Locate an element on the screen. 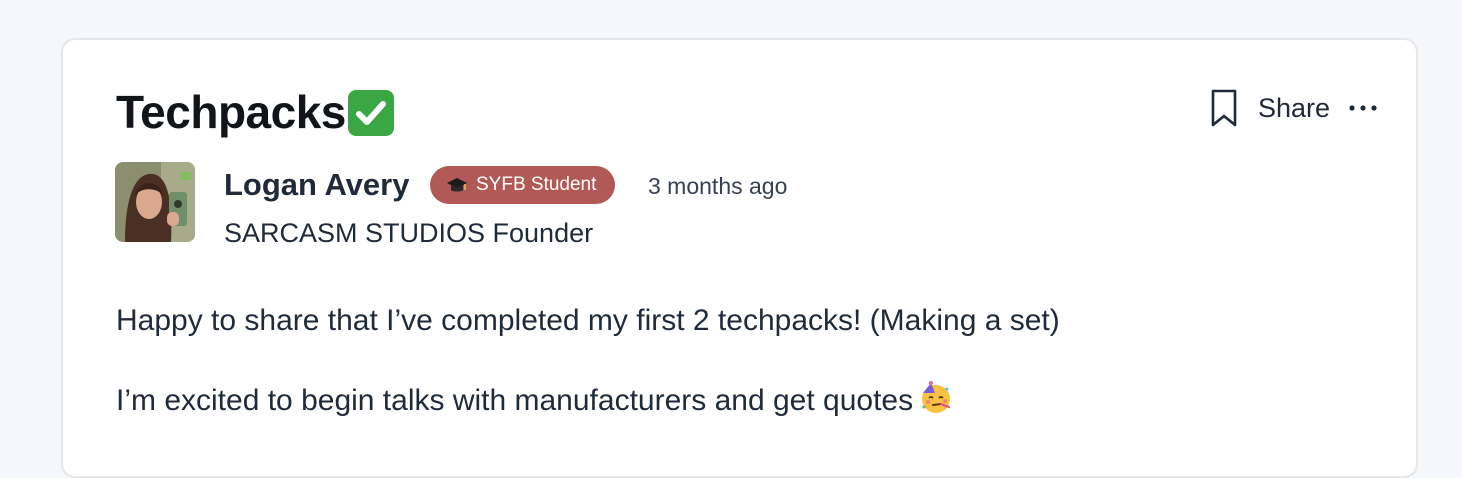  post-title-row: Techpacks is located at coordinates (255, 112).